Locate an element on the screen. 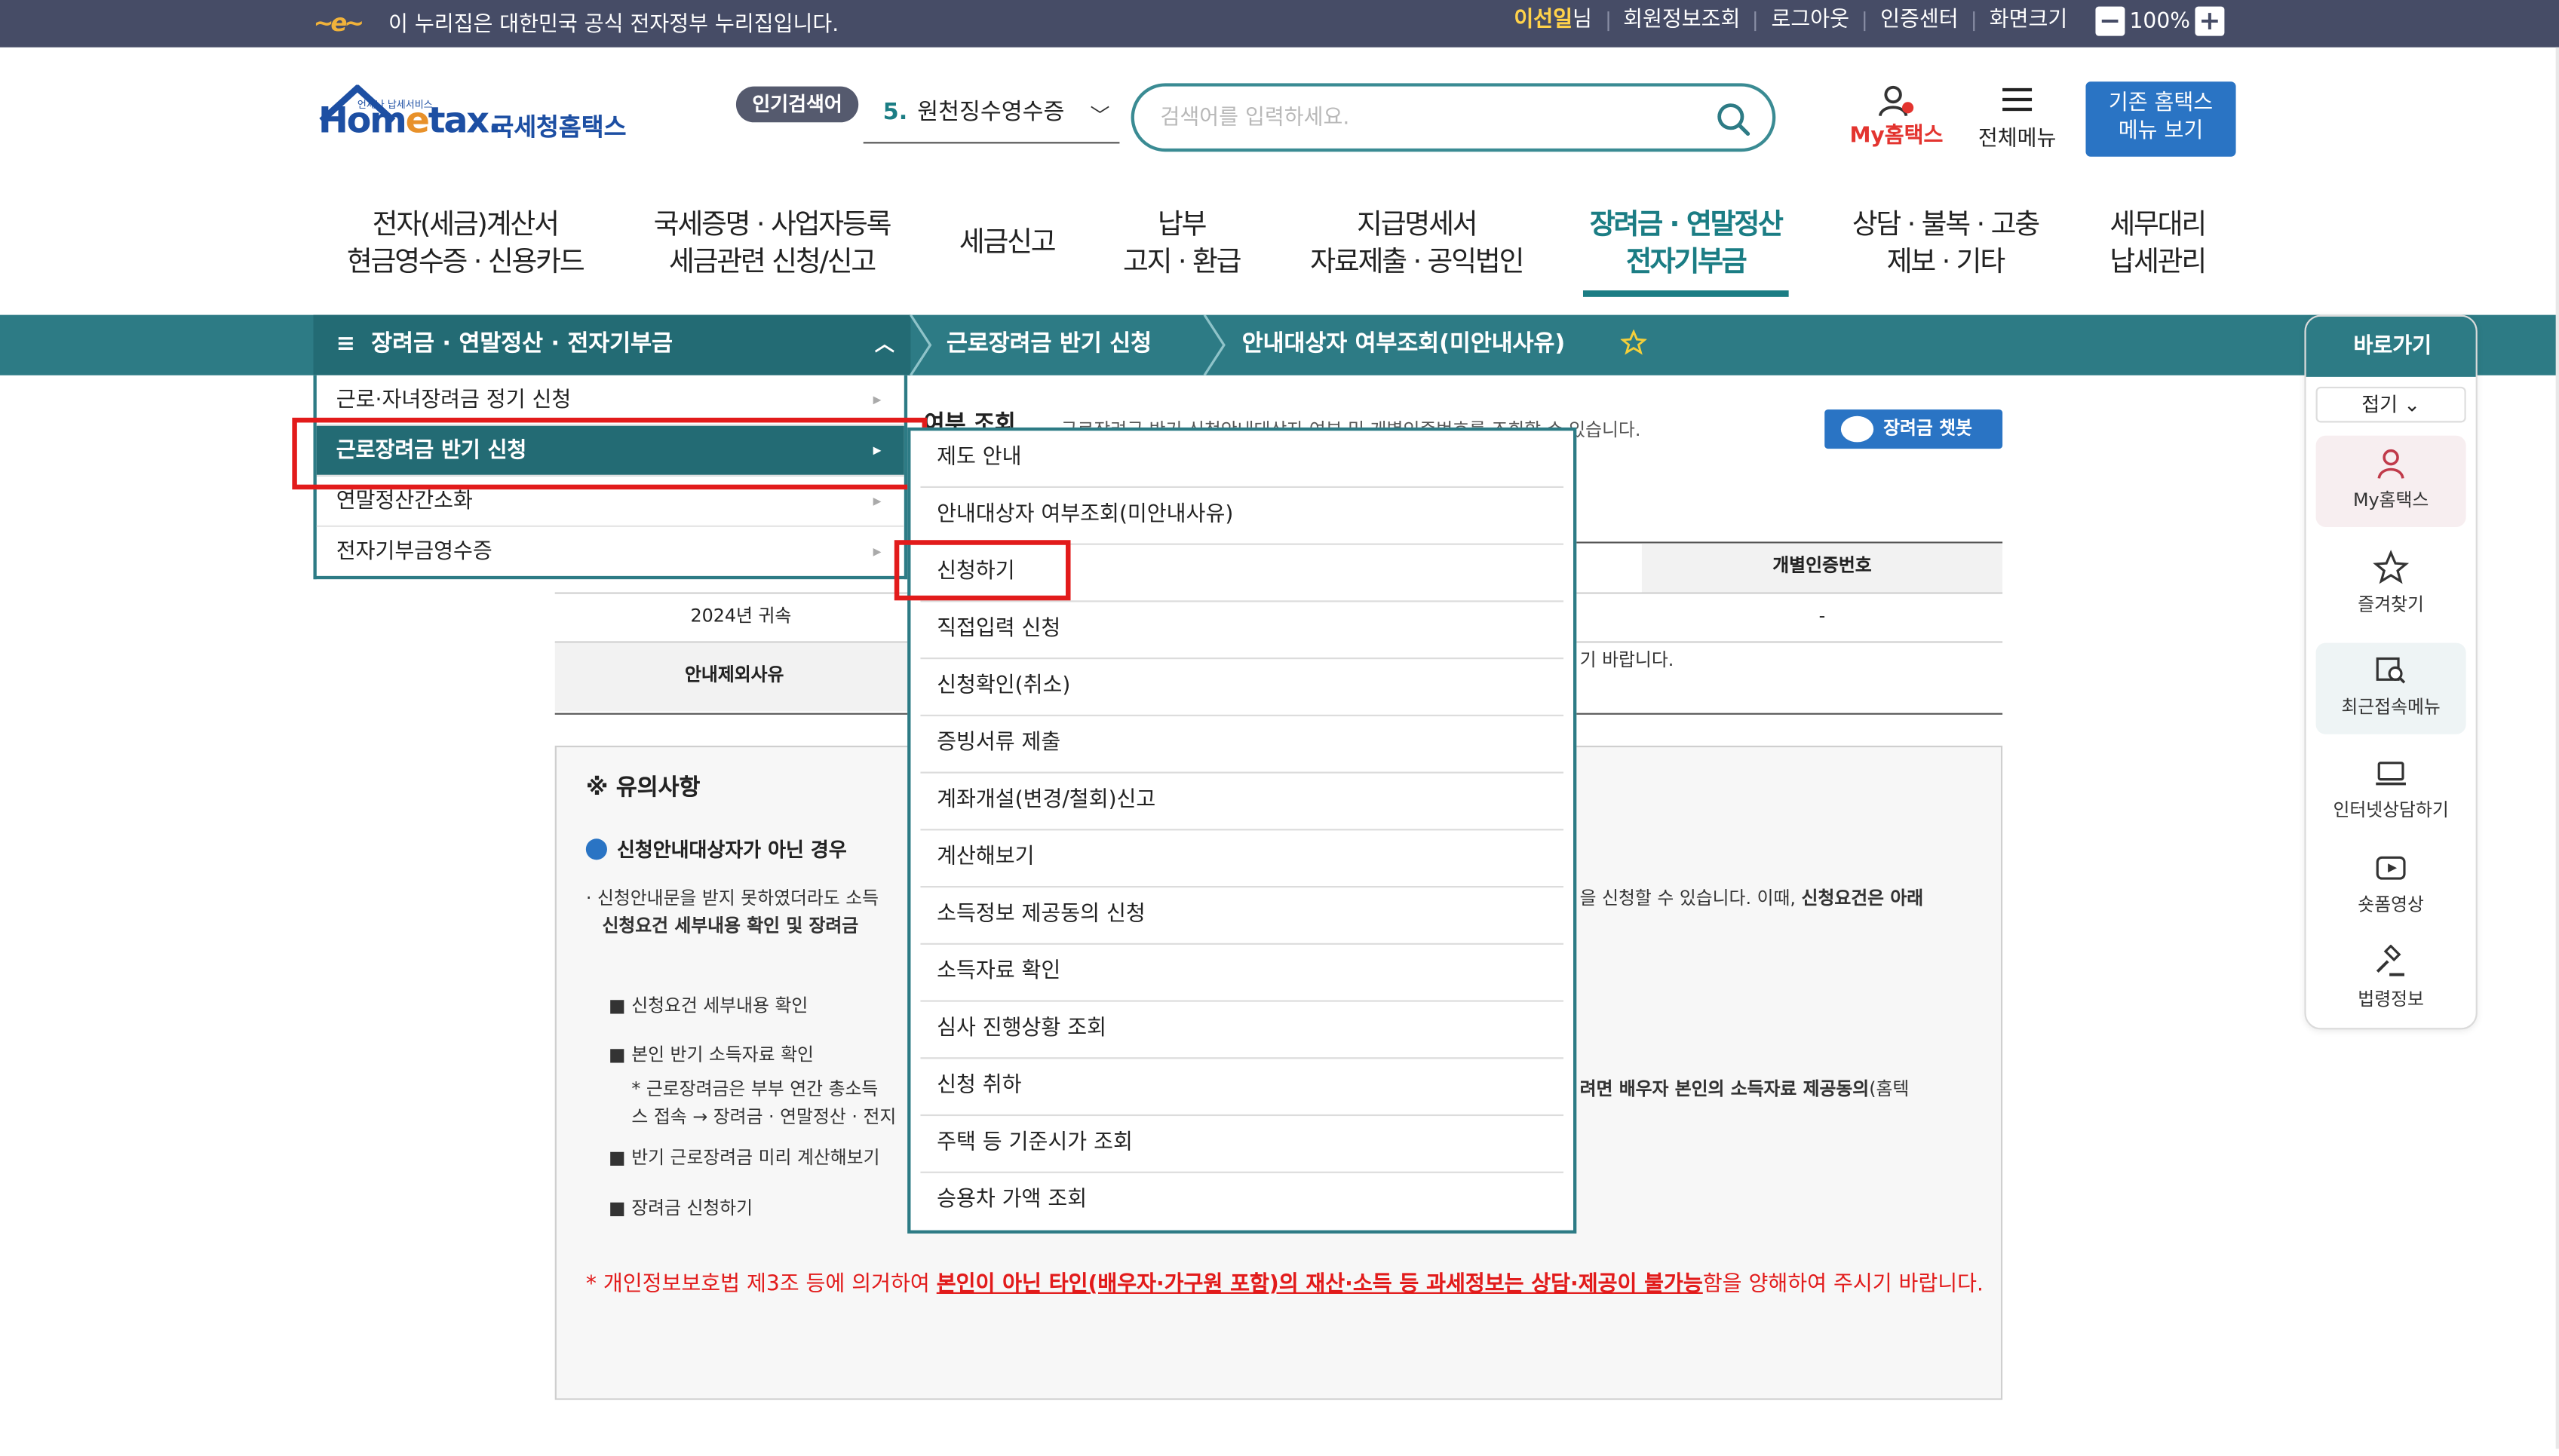  notice-paragraph-b: 을 신청할 수 있습니다. 이때, 신청요건은 아래 is located at coordinates (1751, 898).